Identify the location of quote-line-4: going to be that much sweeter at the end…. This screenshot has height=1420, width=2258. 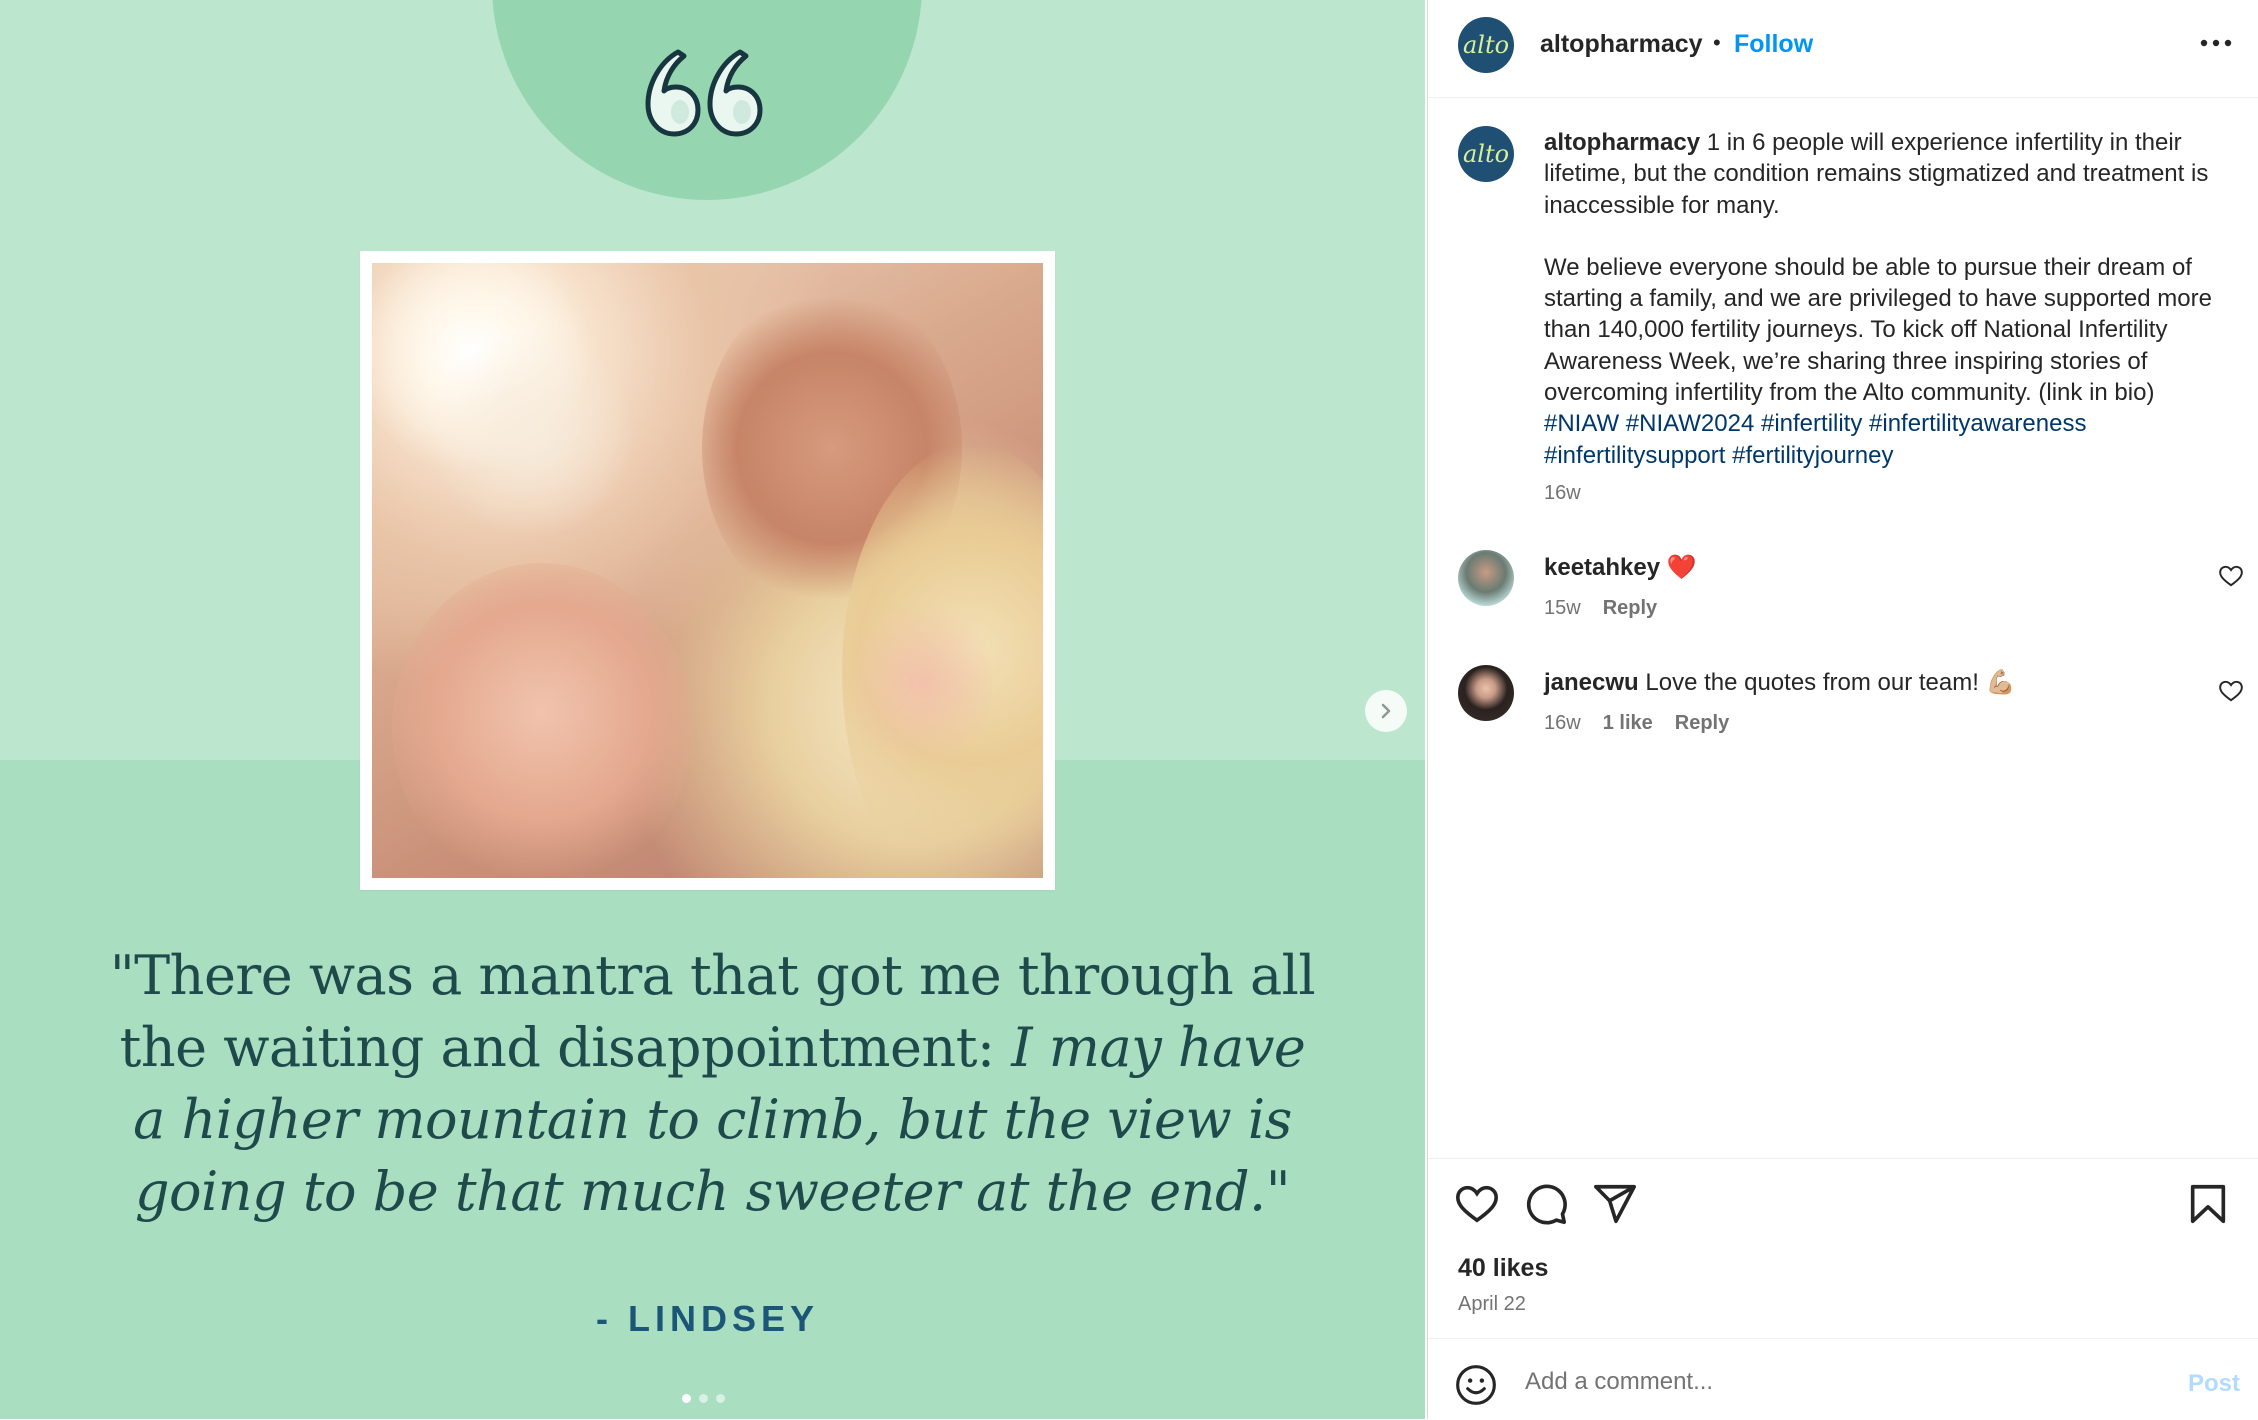
(712, 1191).